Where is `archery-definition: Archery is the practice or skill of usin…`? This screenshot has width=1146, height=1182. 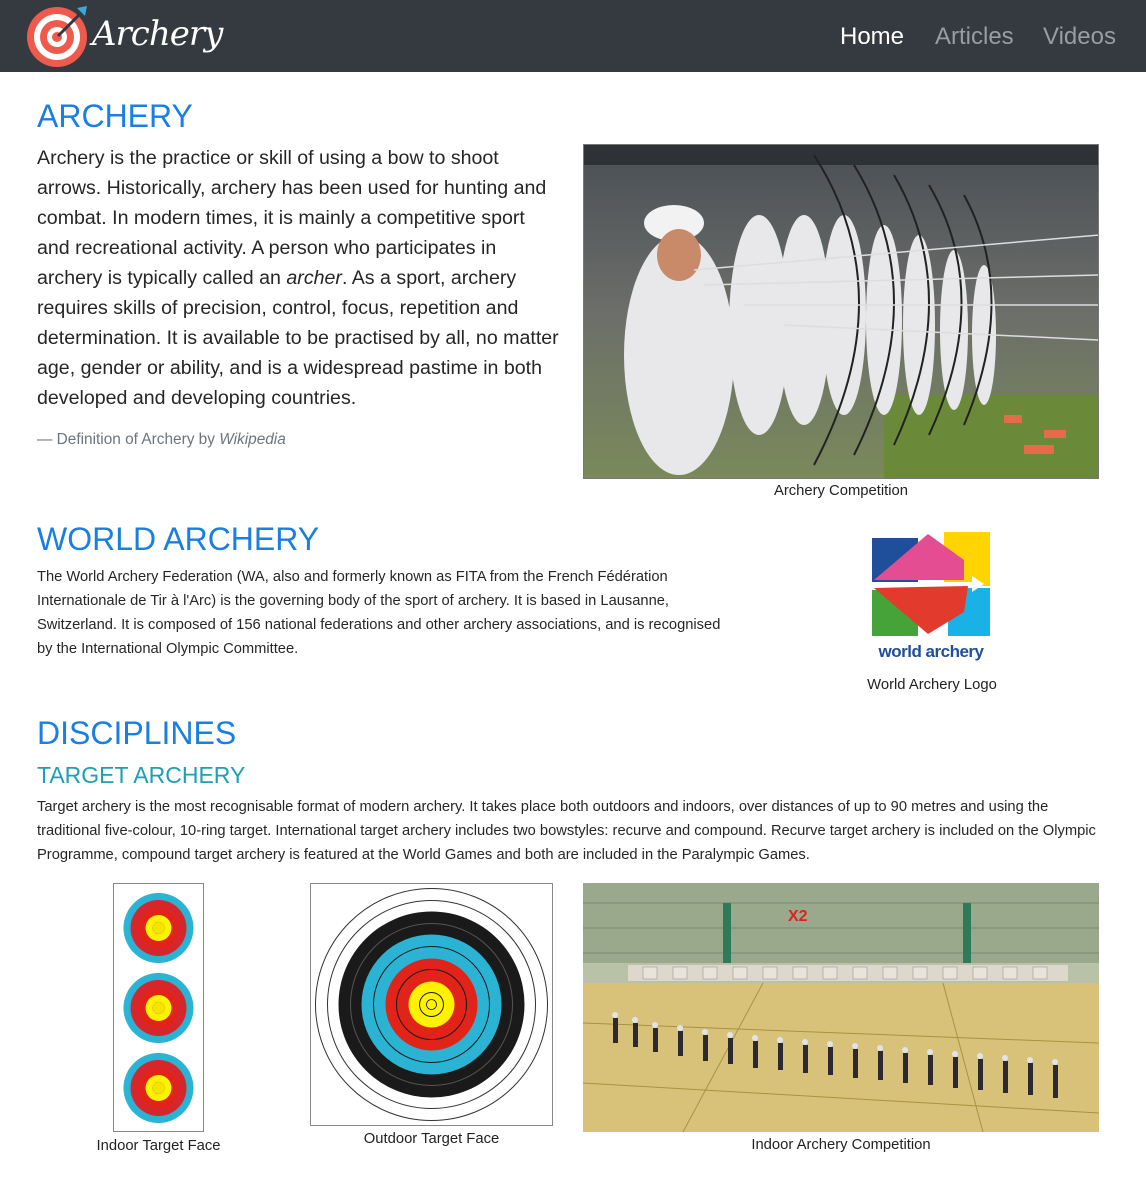
archery-definition: Archery is the practice or skill of usin… is located at coordinates (299, 278).